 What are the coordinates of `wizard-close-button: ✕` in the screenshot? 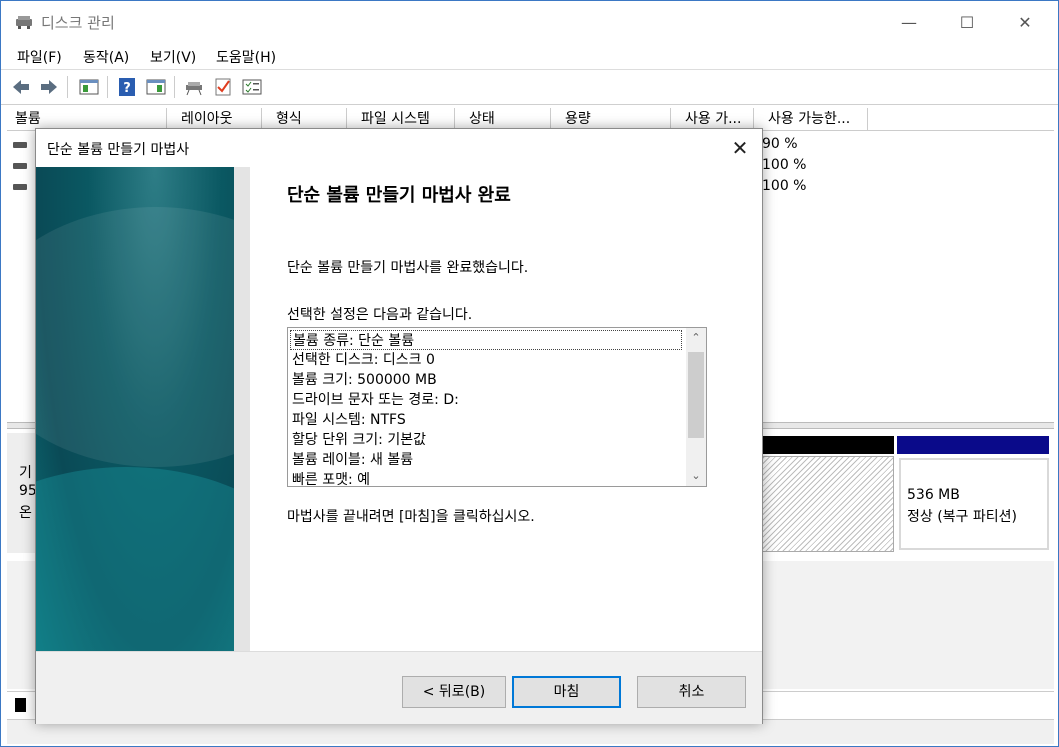 It's located at (740, 148).